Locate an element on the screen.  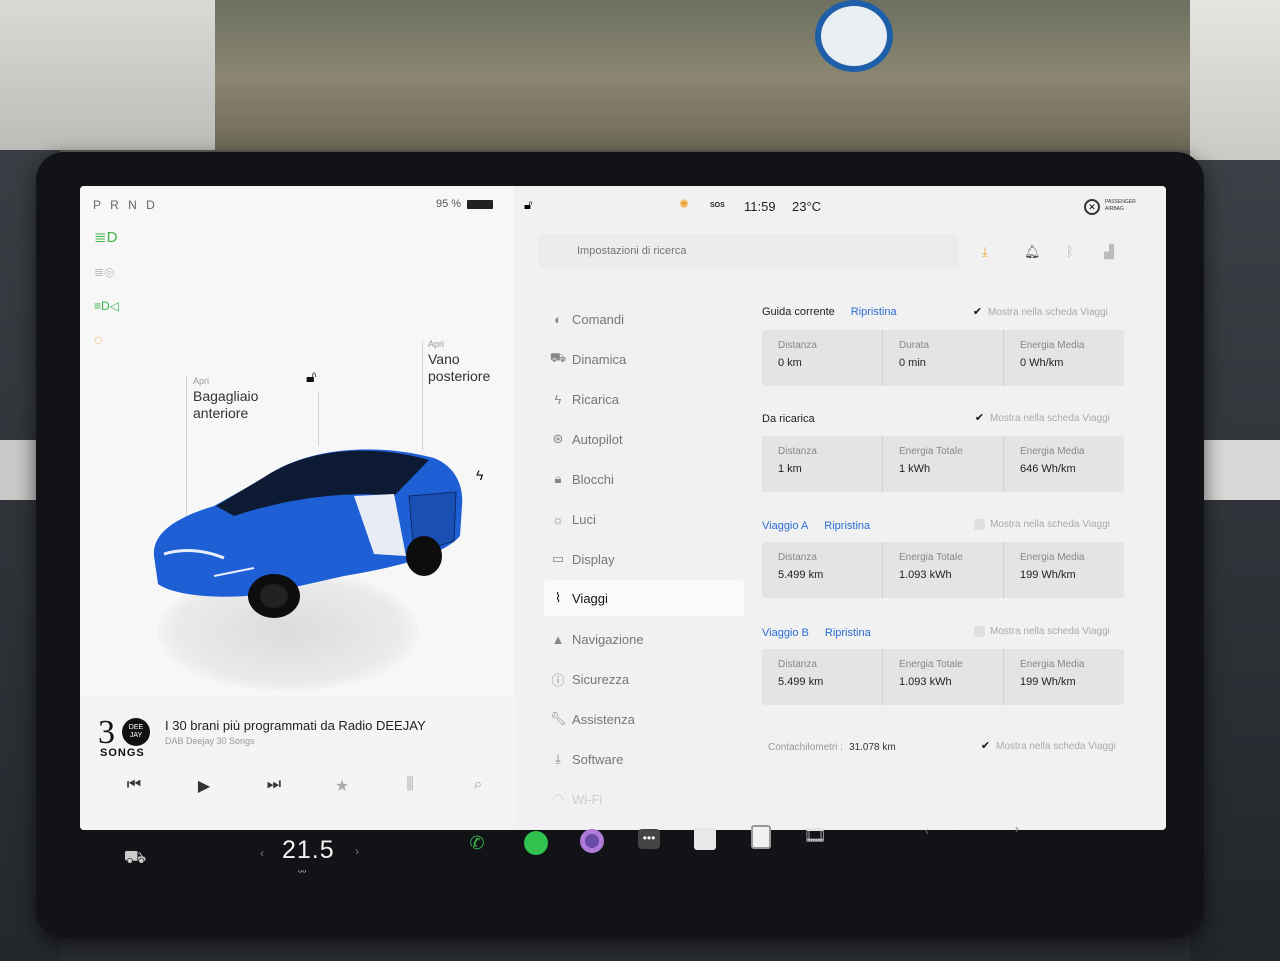
current-drive-show-toggle: ✔ Mostra nella scheda Viaggi is located at coordinates (1040, 313).